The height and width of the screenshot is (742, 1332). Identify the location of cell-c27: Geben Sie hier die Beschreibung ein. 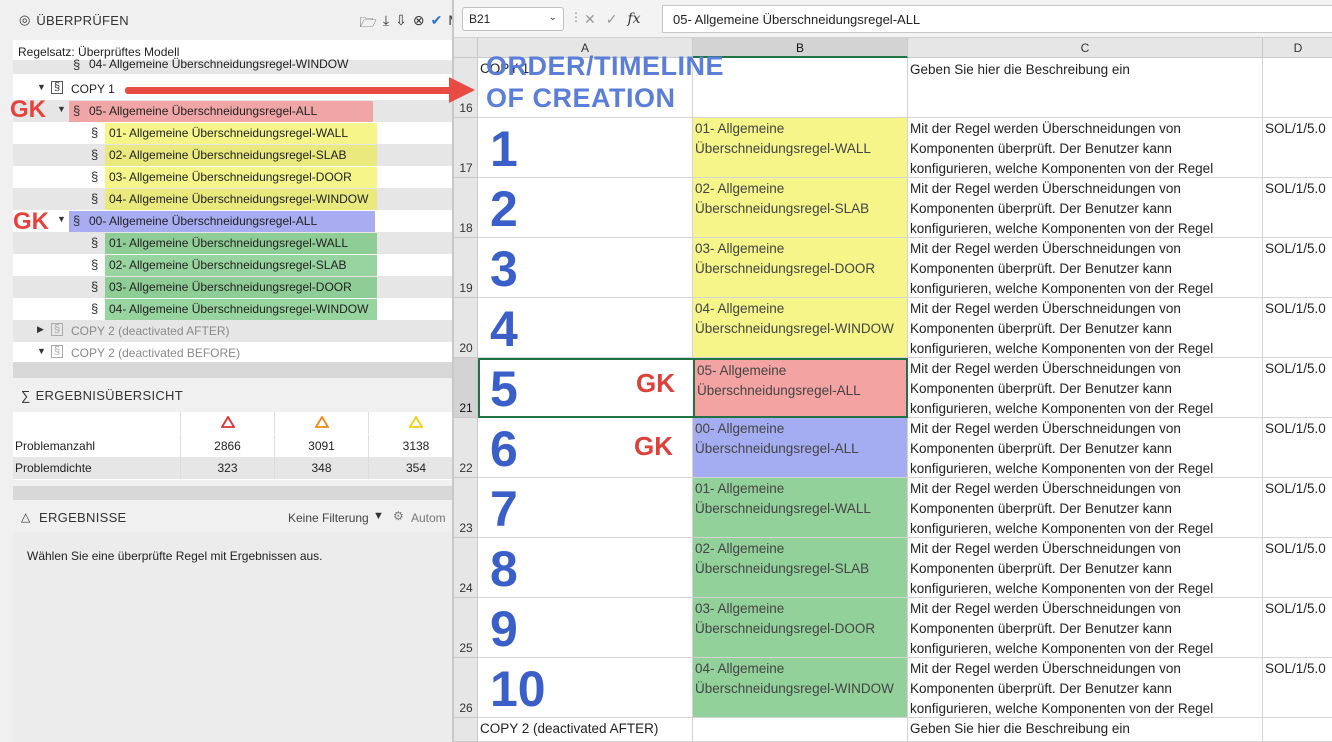
(1085, 730).